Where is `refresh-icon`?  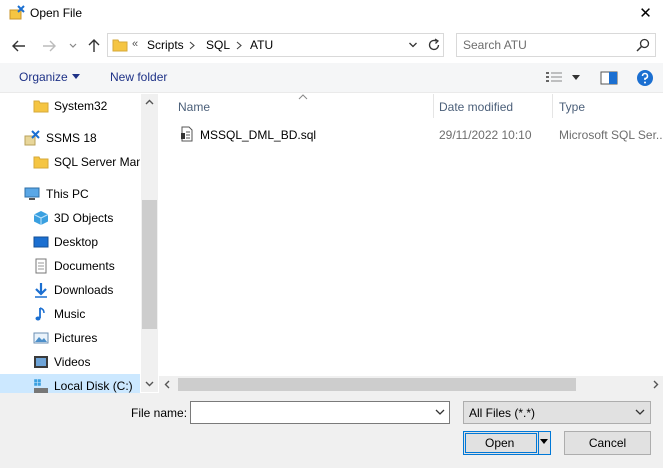 refresh-icon is located at coordinates (434, 44).